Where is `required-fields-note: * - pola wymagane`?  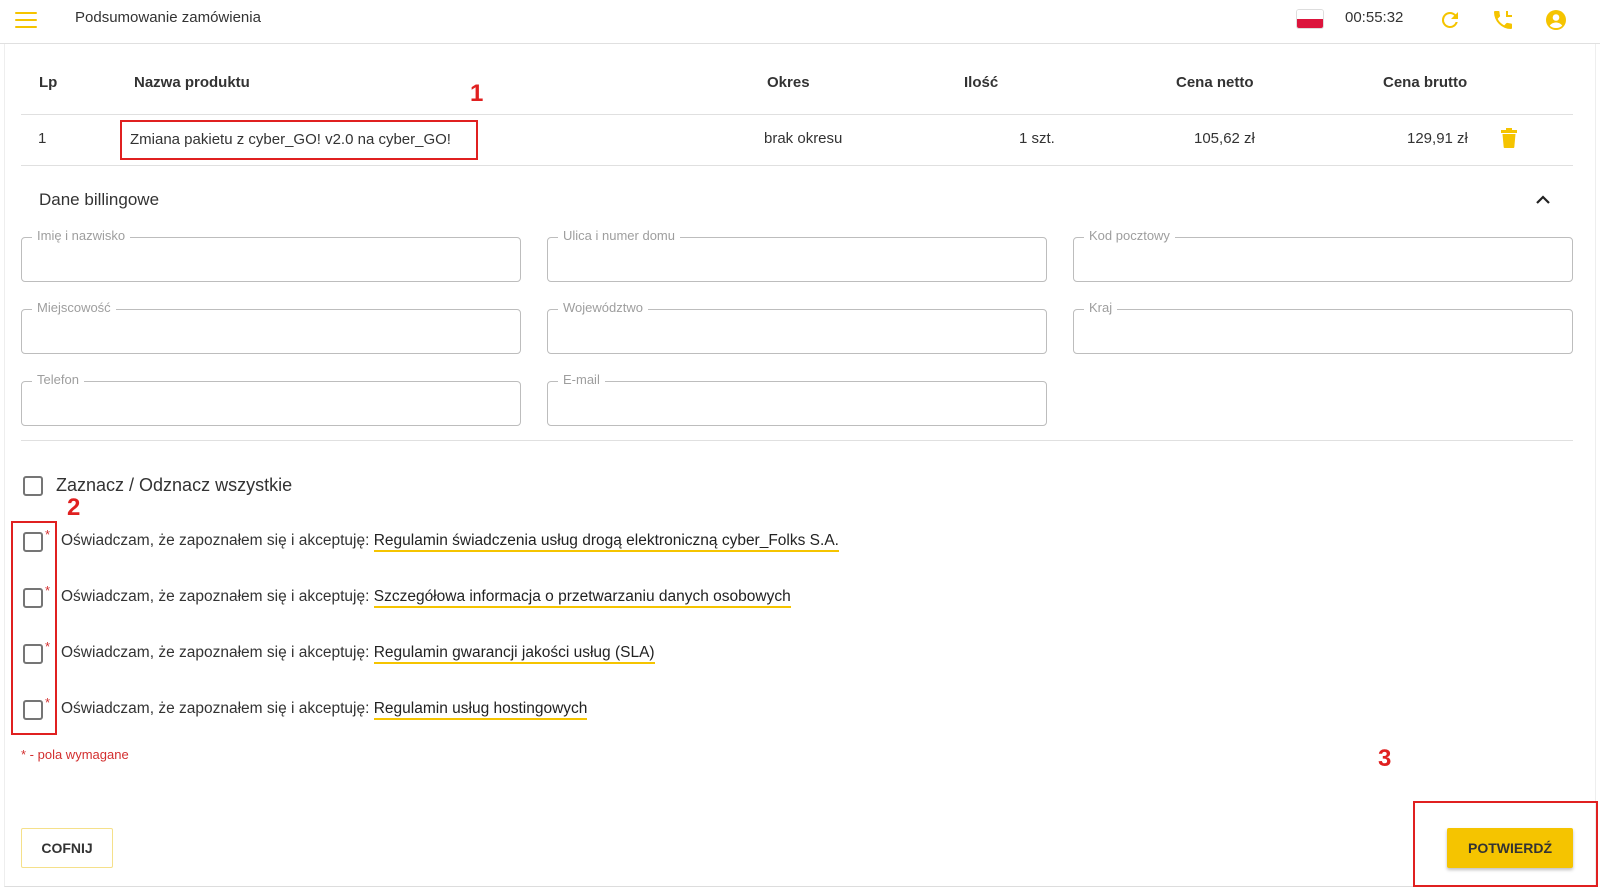
required-fields-note: * - pola wymagane is located at coordinates (75, 754).